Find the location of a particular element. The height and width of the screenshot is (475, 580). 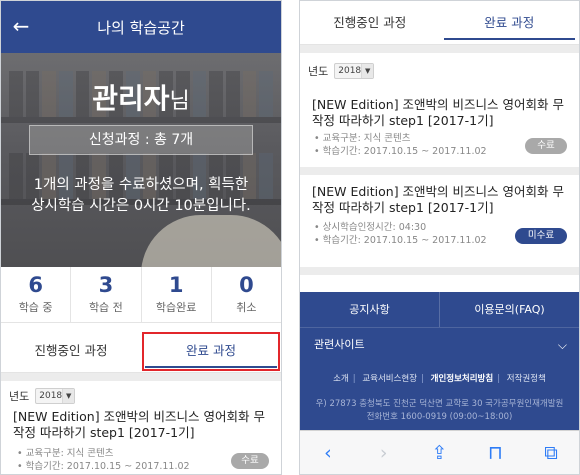

browser-toolbar: ‹ › ⇪ ⊓ ⧉ is located at coordinates (439, 452).